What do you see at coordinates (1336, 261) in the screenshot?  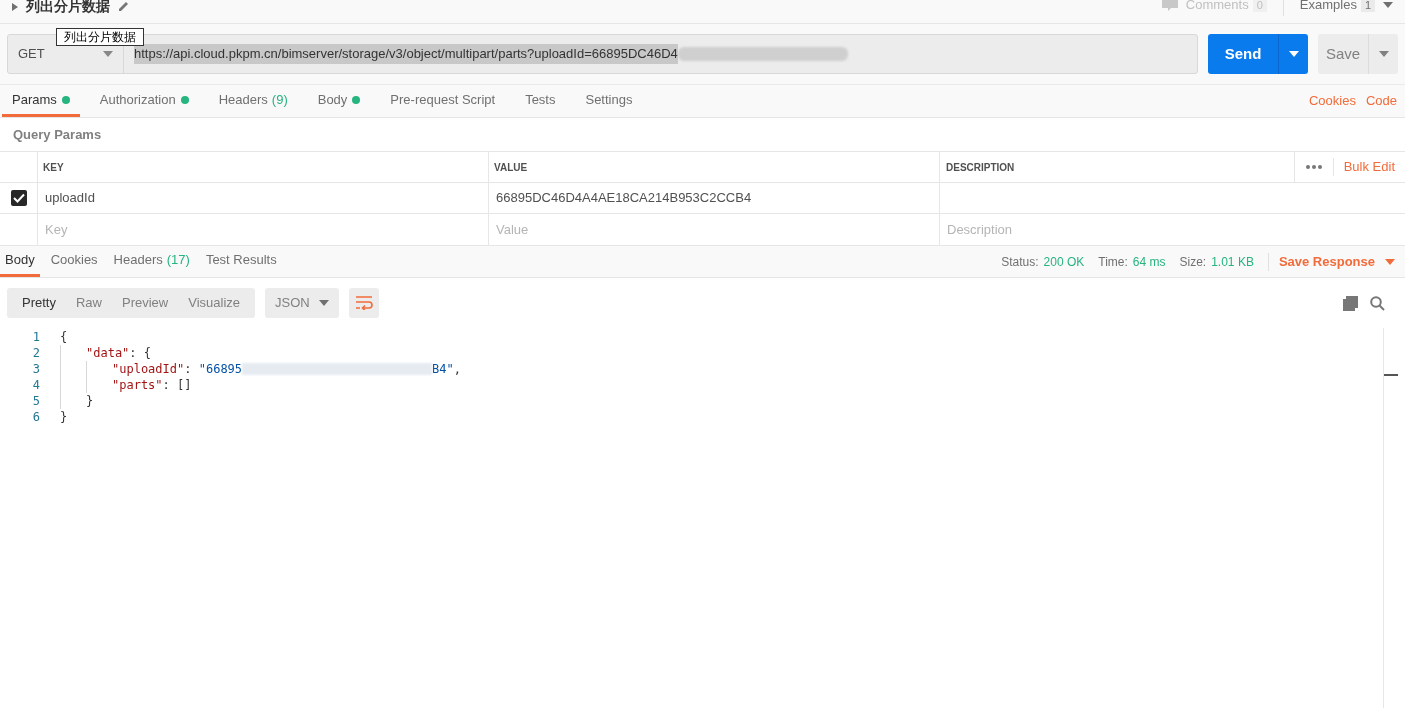 I see `save-response-button: Save Response` at bounding box center [1336, 261].